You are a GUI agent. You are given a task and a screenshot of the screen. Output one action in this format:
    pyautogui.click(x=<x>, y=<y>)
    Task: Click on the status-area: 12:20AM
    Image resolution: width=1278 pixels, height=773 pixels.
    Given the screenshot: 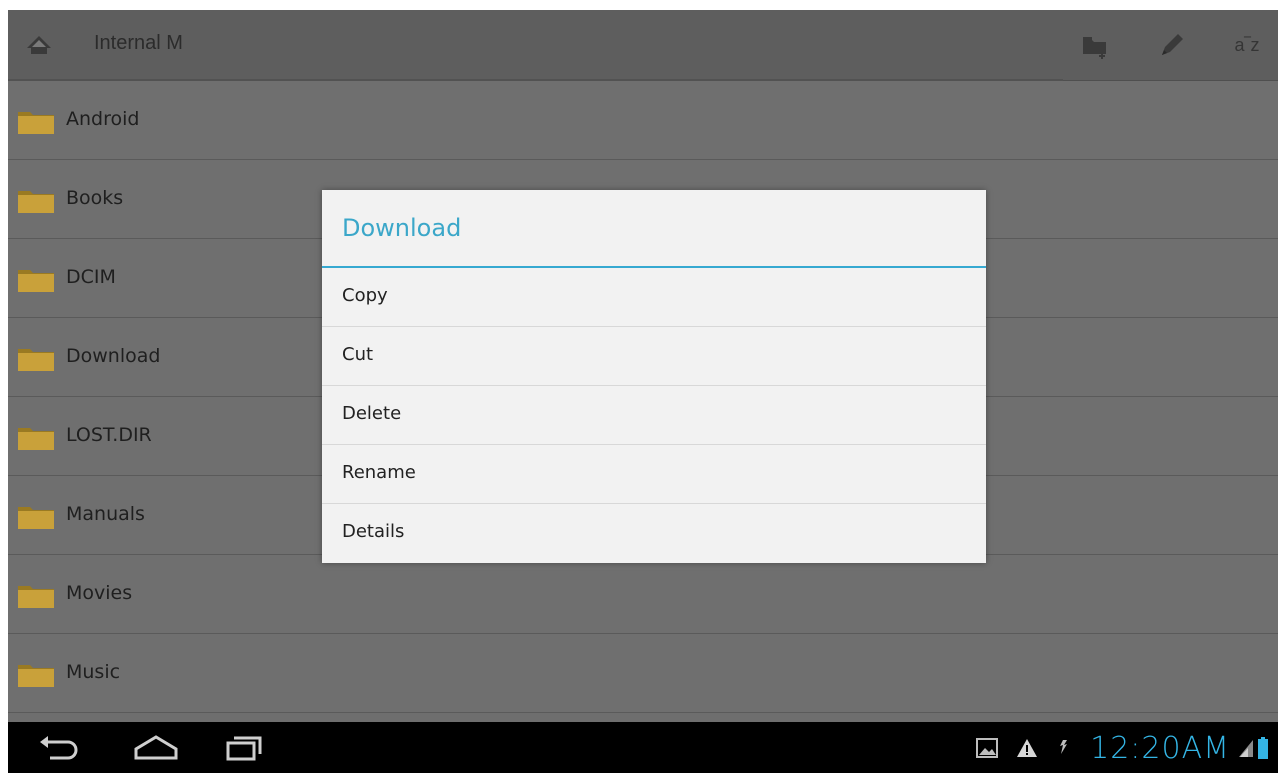 What is the action you would take?
    pyautogui.click(x=1113, y=748)
    